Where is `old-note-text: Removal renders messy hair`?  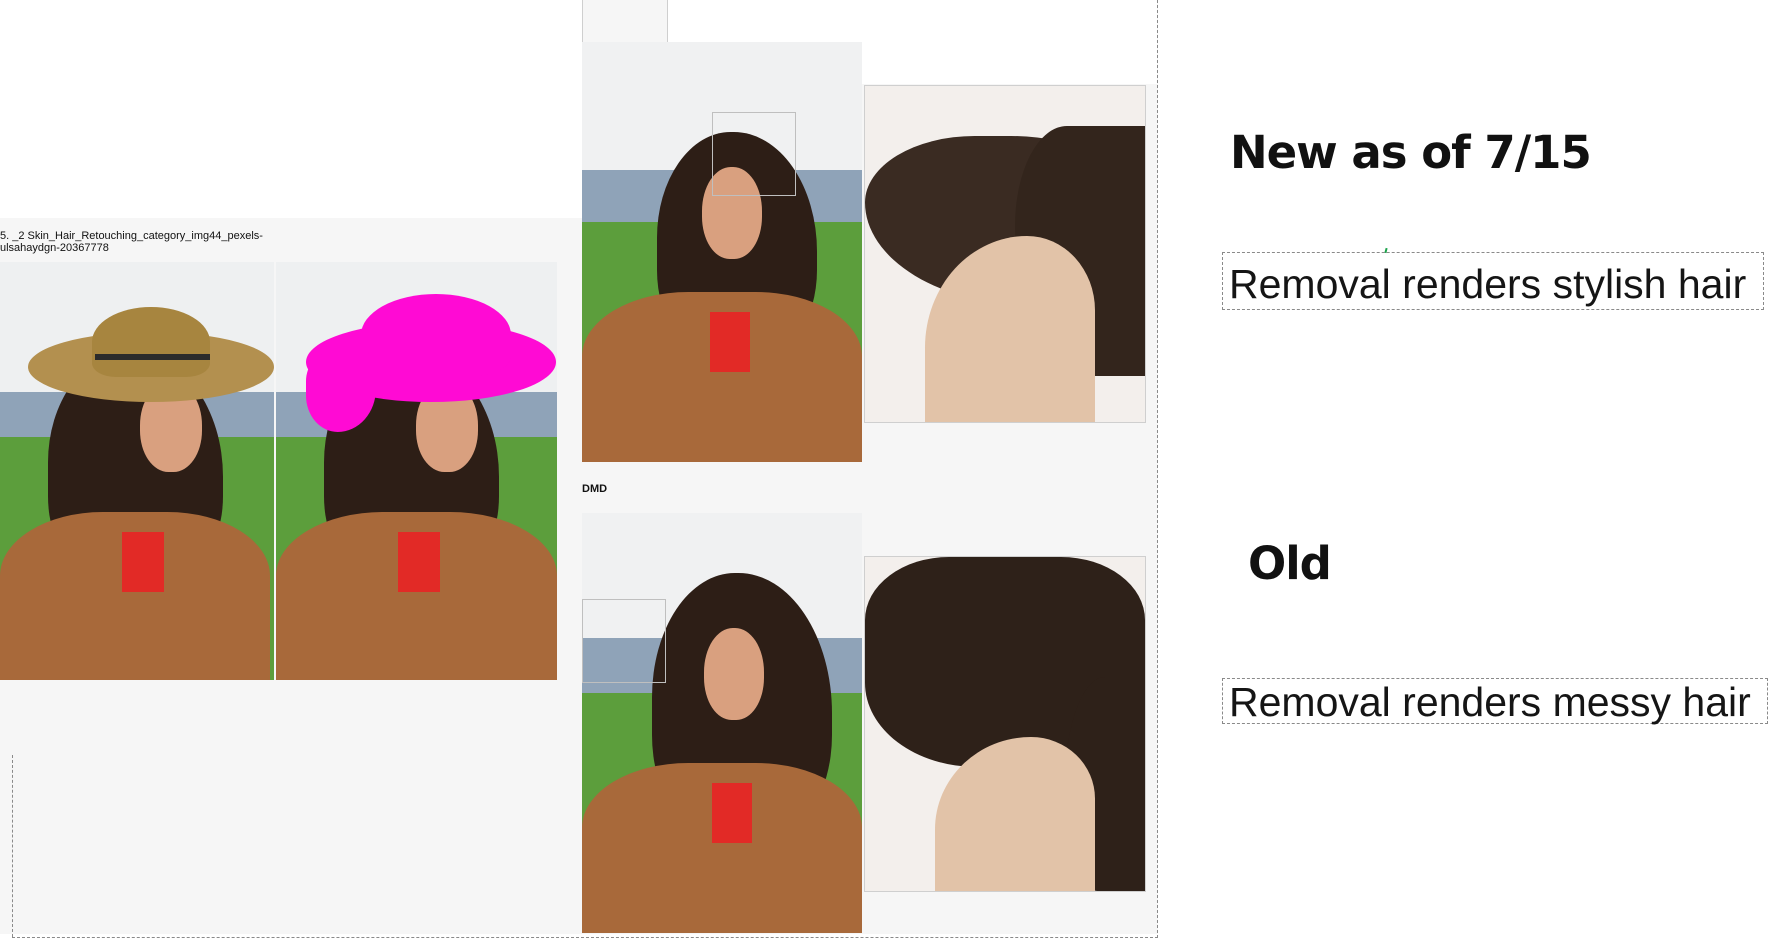
old-note-text: Removal renders messy hair is located at coordinates (1490, 702).